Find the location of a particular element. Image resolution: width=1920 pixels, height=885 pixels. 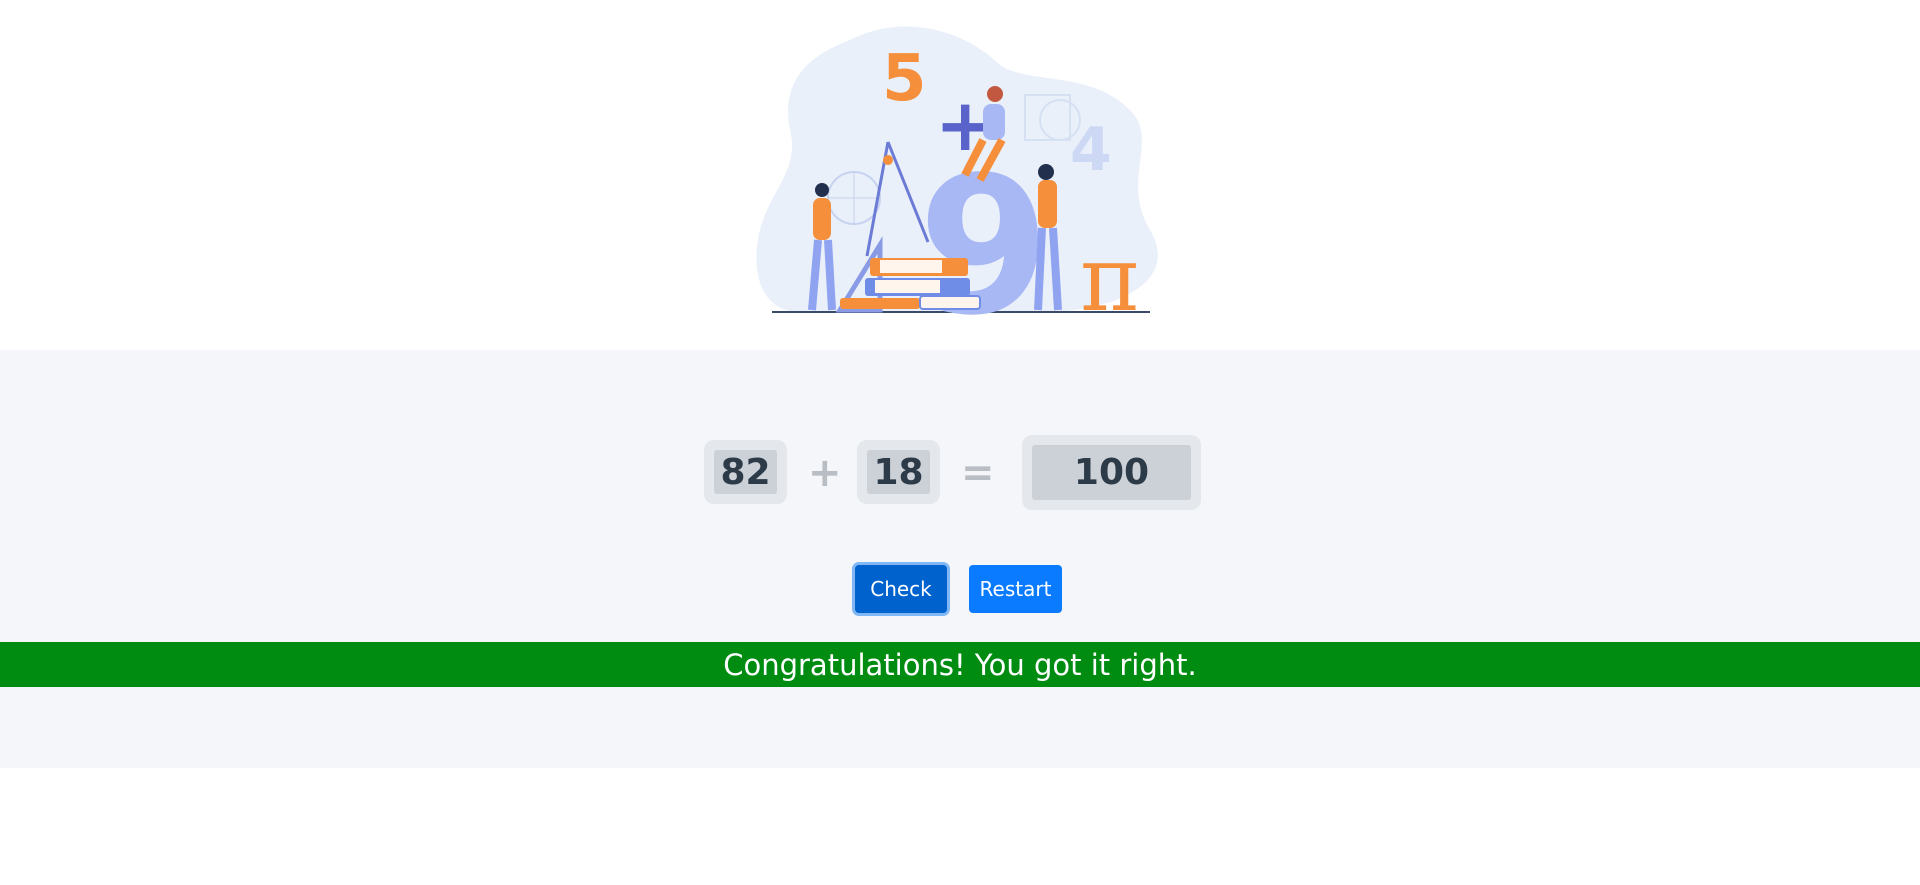

pi-symbol: π is located at coordinates (1109, 273).